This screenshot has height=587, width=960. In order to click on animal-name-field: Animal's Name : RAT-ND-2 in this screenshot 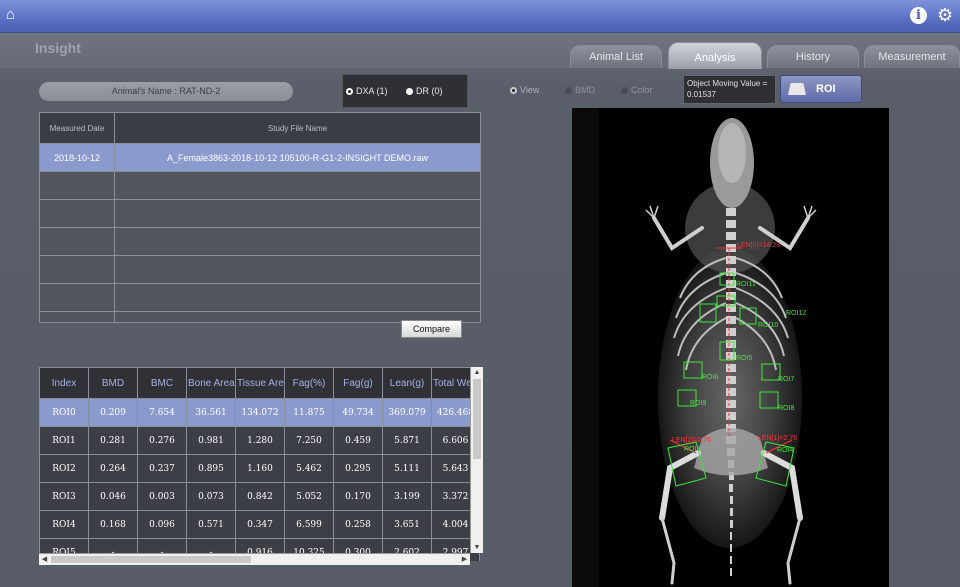, I will do `click(166, 91)`.